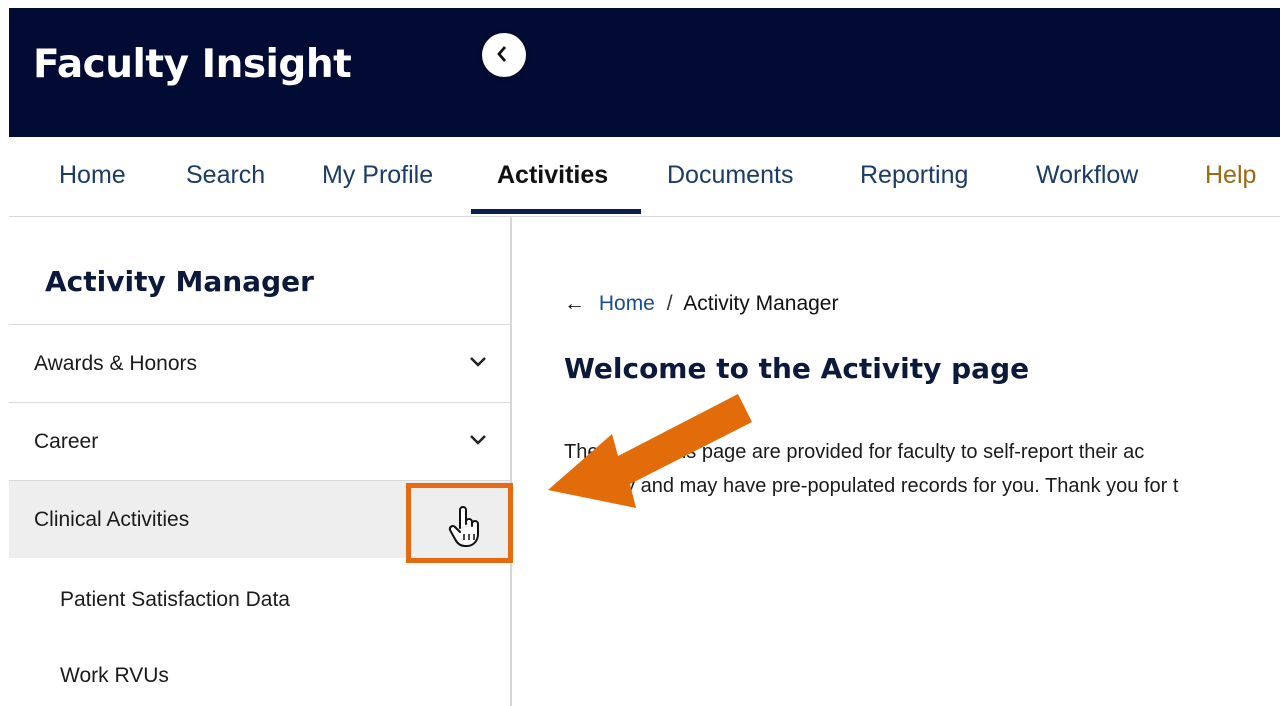  Describe the element at coordinates (627, 303) in the screenshot. I see `breadcrumb-home-link: Home` at that location.